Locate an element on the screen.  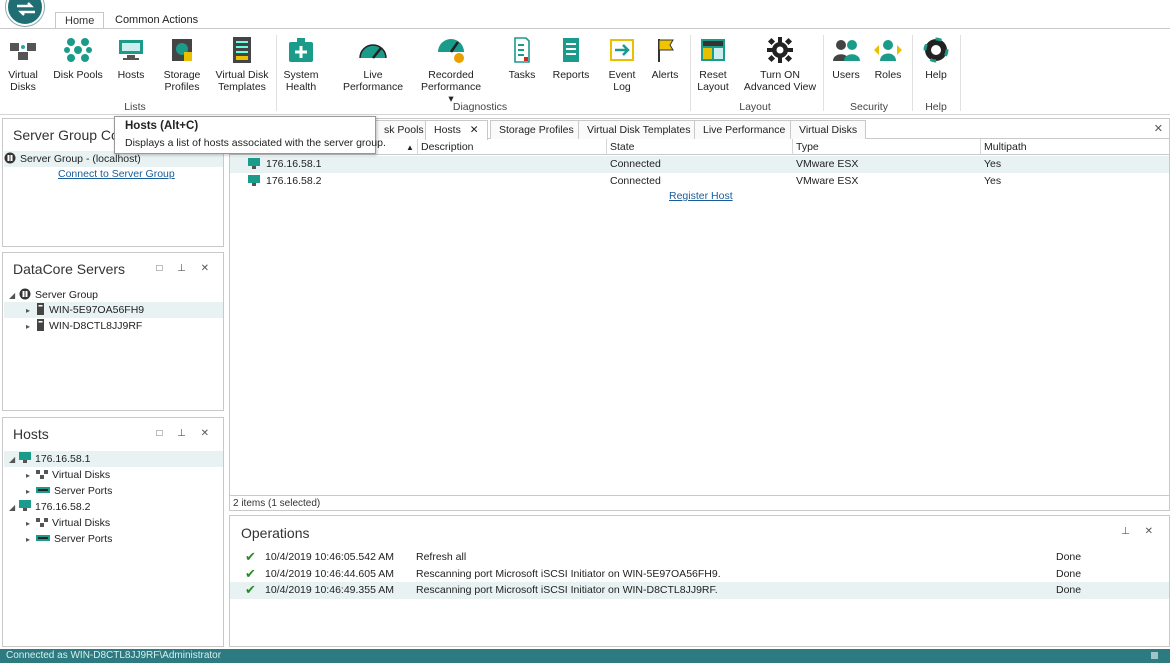
group-label-lists: Lists is located at coordinates (135, 107).